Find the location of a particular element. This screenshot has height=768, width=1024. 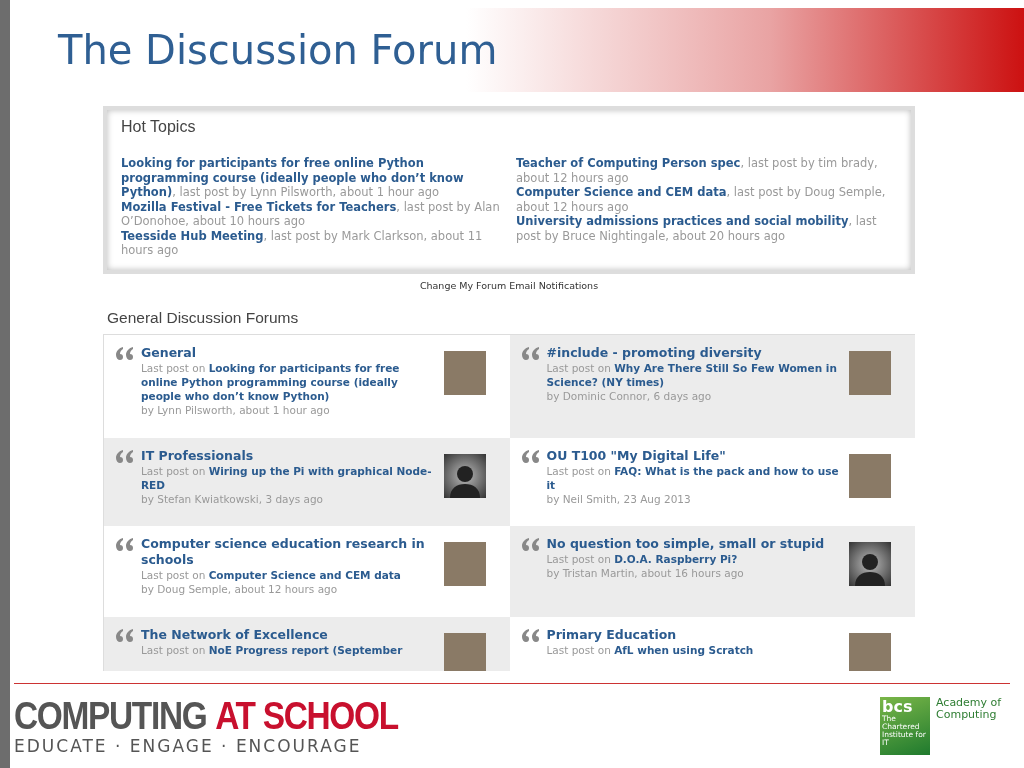

post-author-text: by Doug Semple, about 12 hours ago is located at coordinates (240, 588).